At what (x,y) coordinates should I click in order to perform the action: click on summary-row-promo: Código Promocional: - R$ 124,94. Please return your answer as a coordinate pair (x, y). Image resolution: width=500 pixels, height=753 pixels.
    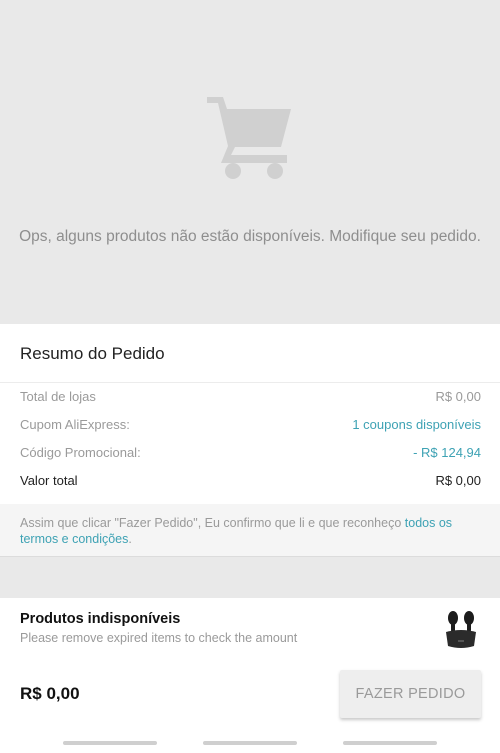
    Looking at the image, I should click on (250, 455).